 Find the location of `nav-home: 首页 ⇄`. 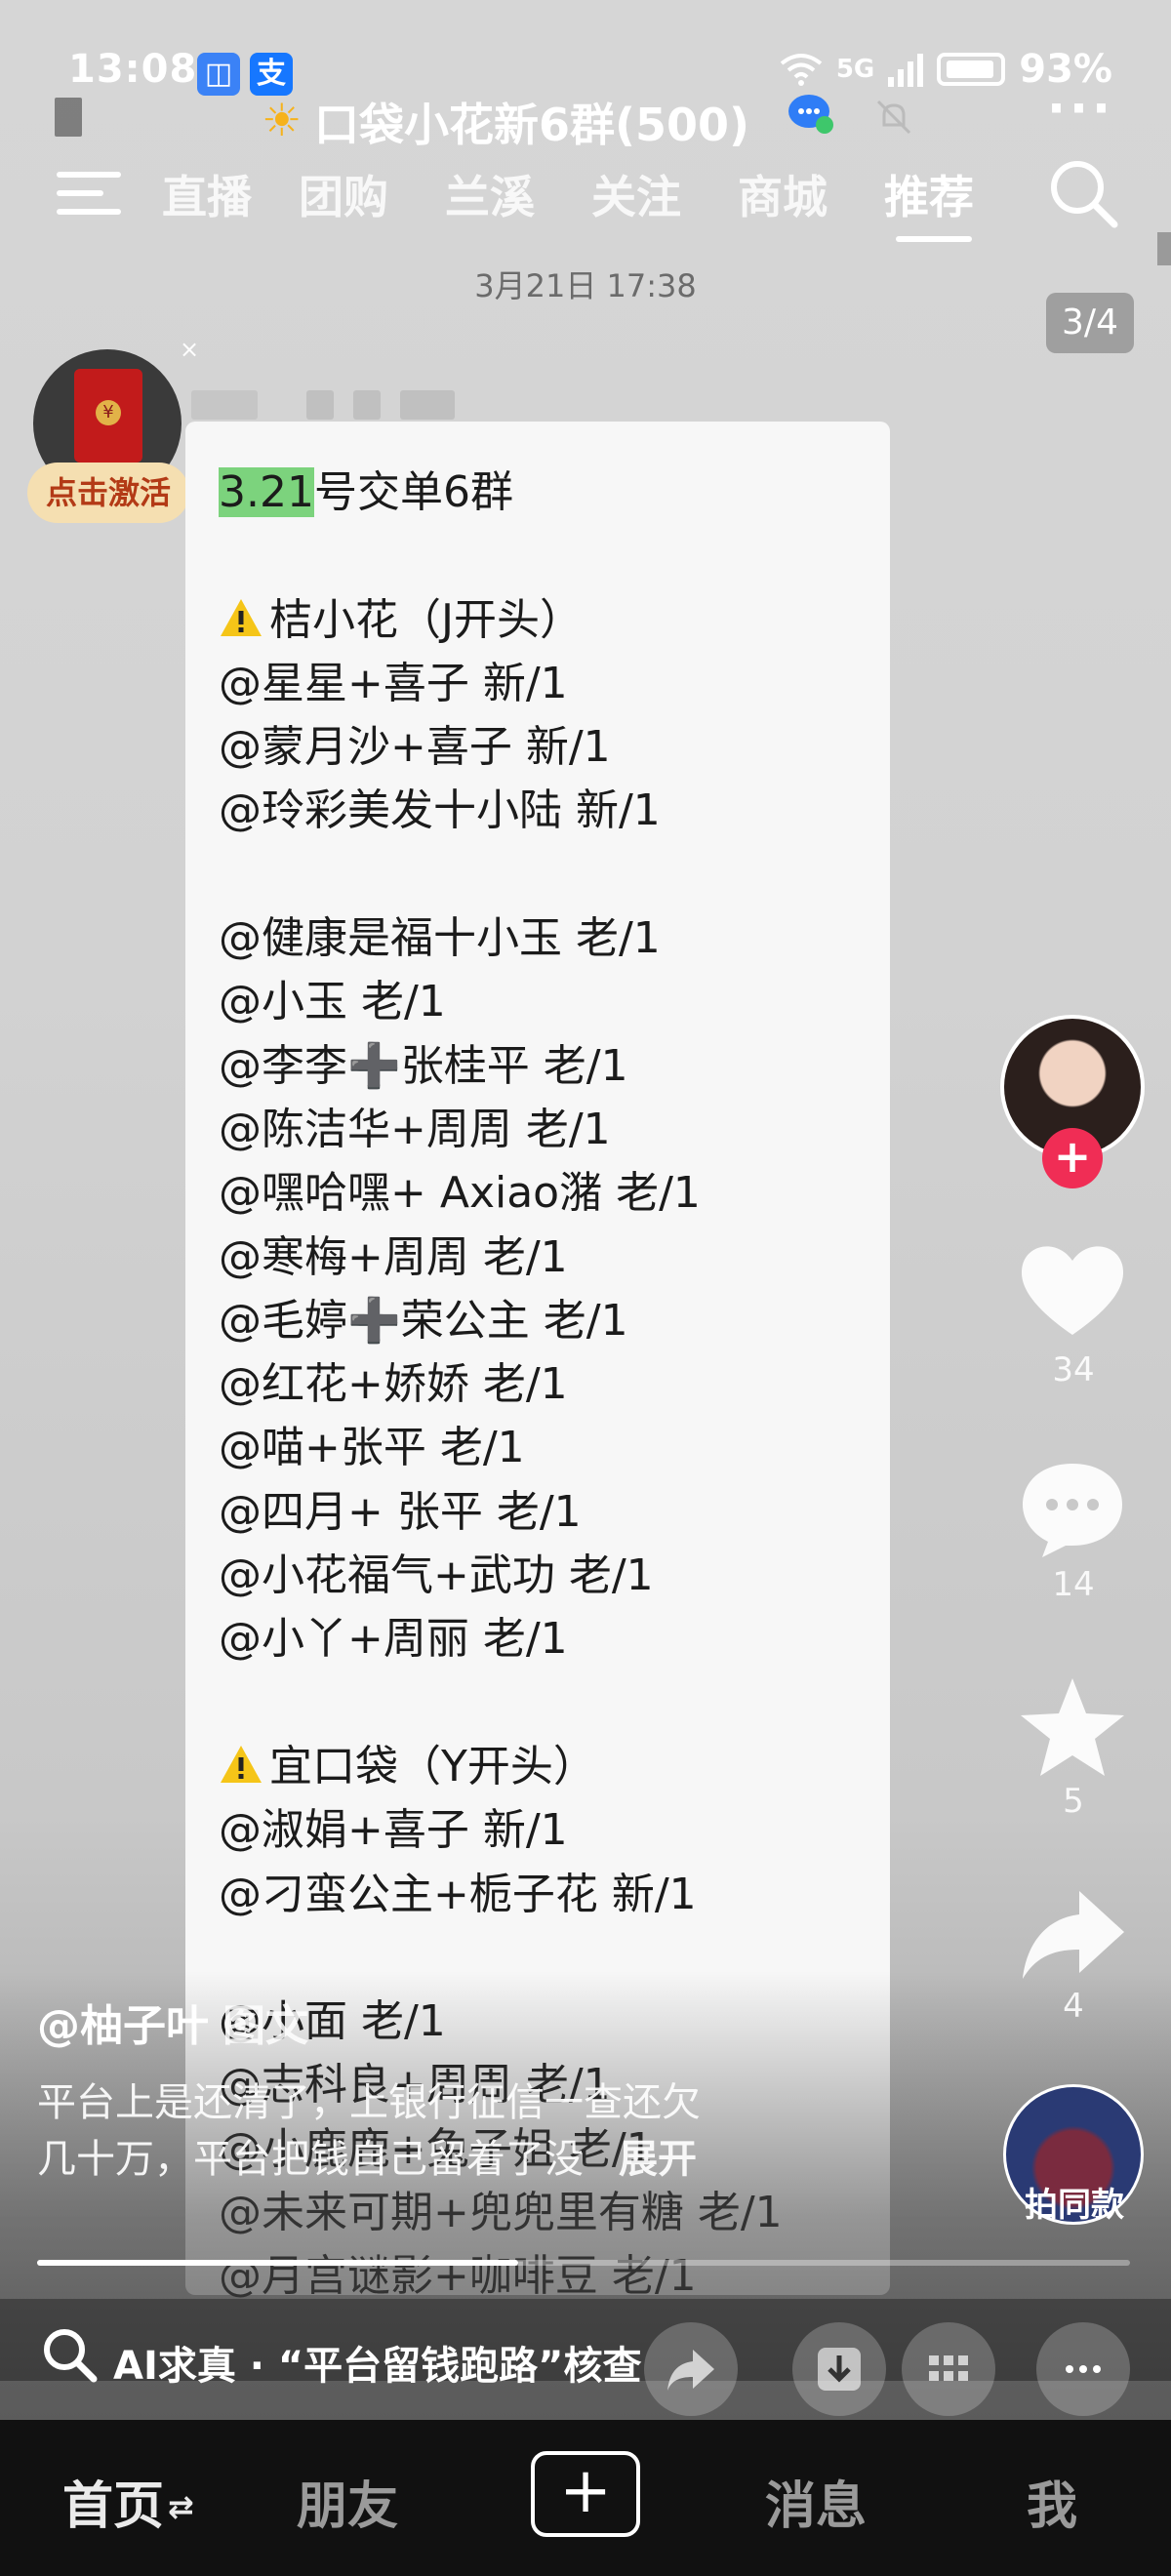

nav-home: 首页 ⇄ is located at coordinates (128, 2501).